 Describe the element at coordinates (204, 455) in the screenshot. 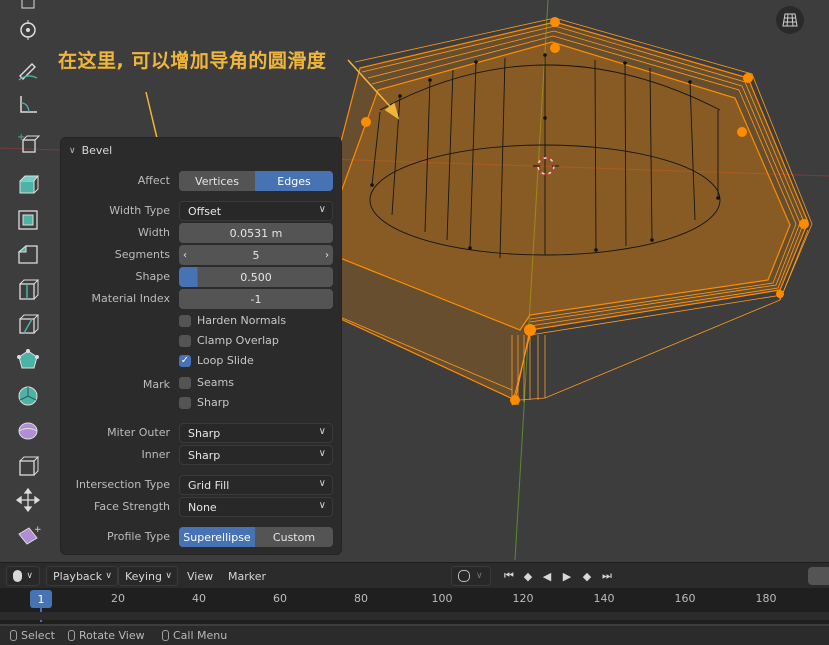

I see `inner-value: Sharp` at that location.